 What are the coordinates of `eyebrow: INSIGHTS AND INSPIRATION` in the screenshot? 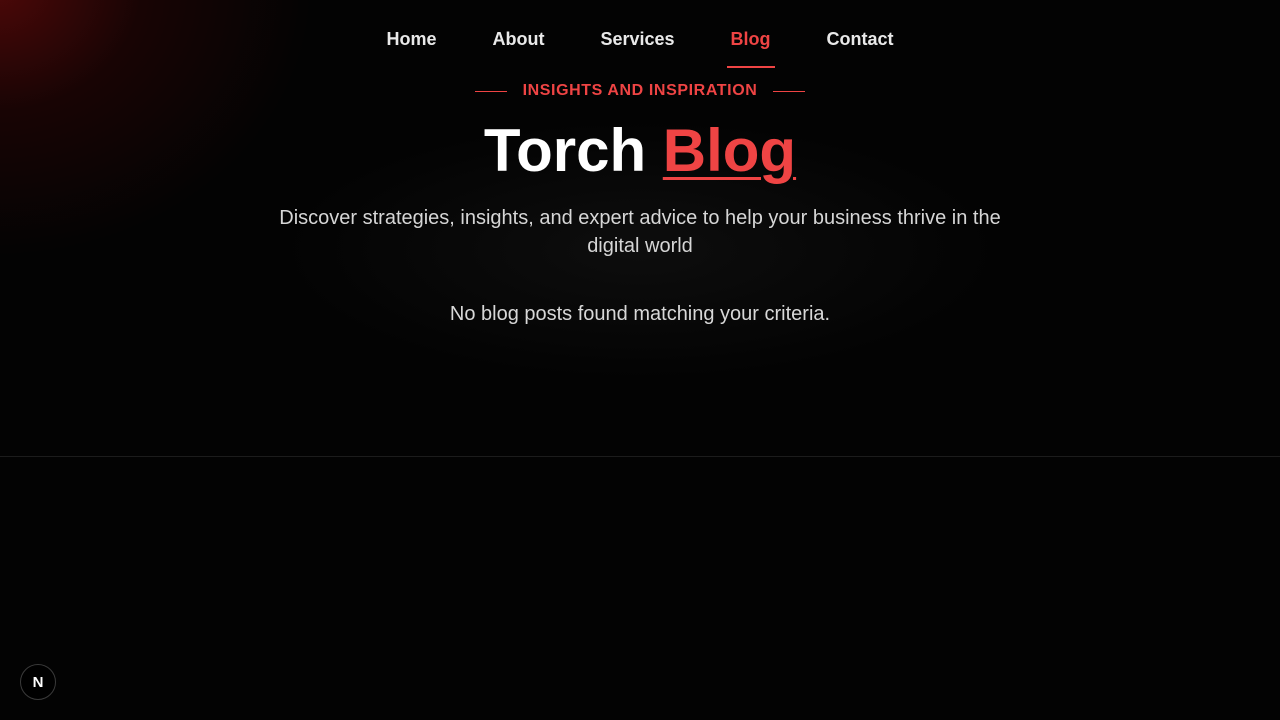 It's located at (640, 91).